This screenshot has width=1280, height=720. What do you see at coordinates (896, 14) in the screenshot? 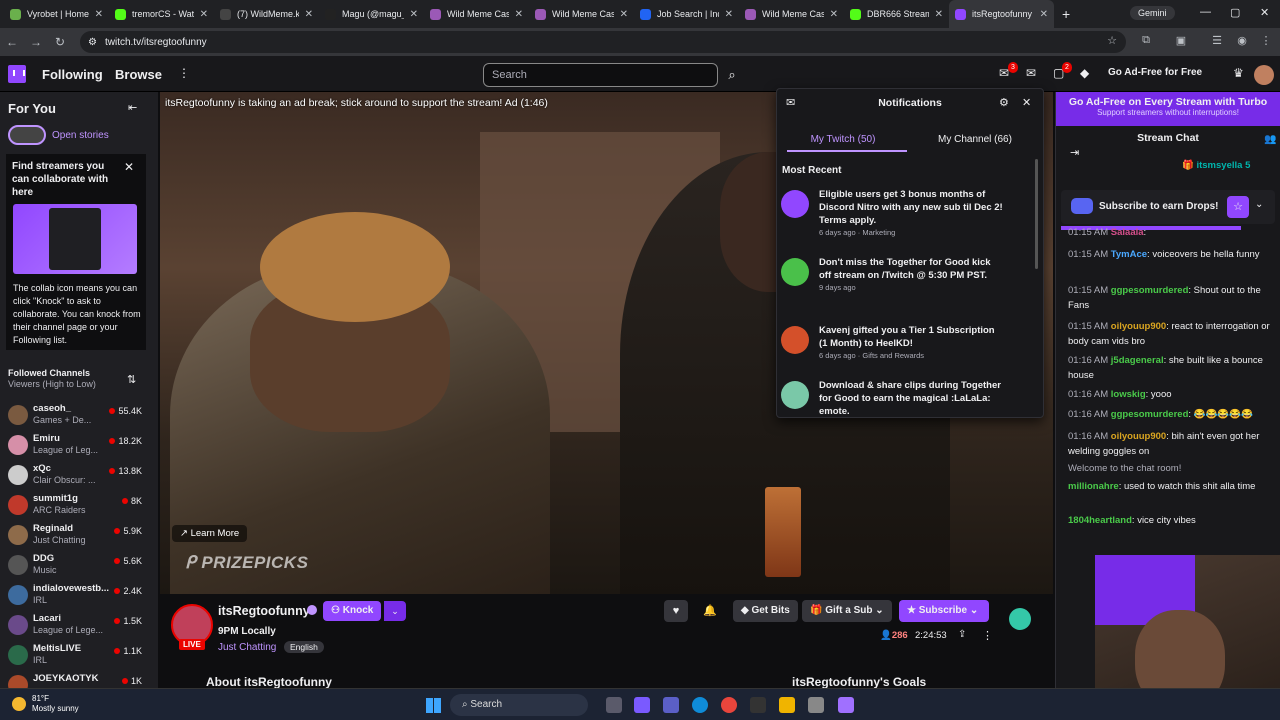
I see `browser-tab: DBR666 Stream ✕` at bounding box center [896, 14].